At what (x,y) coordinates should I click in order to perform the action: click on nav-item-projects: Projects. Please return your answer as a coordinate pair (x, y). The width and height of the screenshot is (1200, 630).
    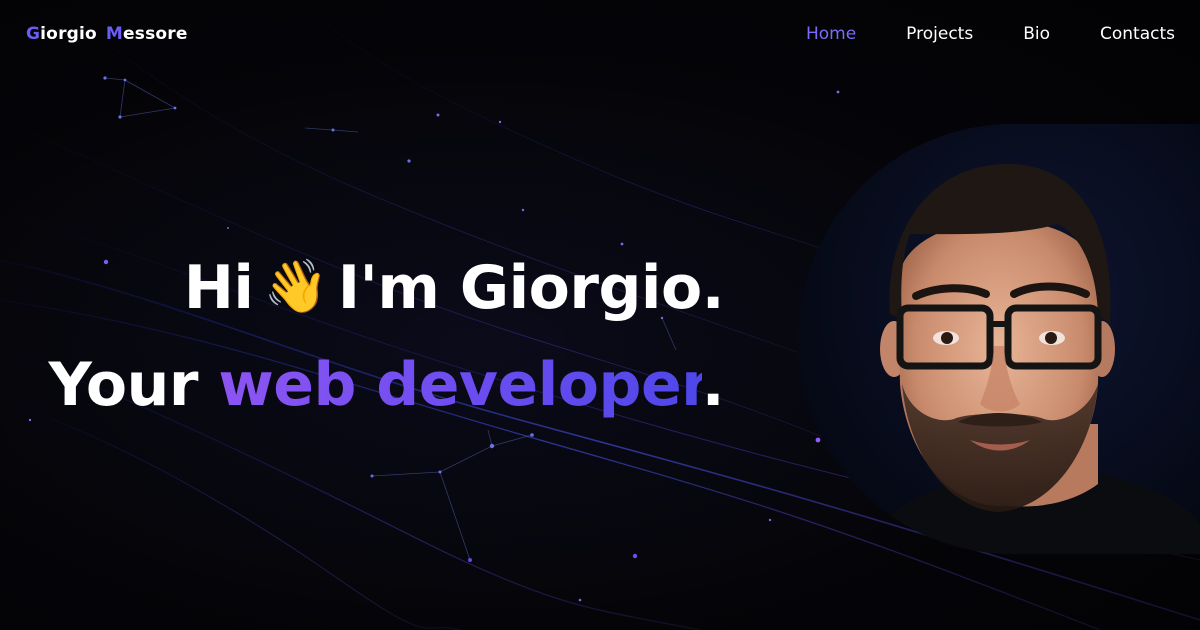
    Looking at the image, I should click on (939, 34).